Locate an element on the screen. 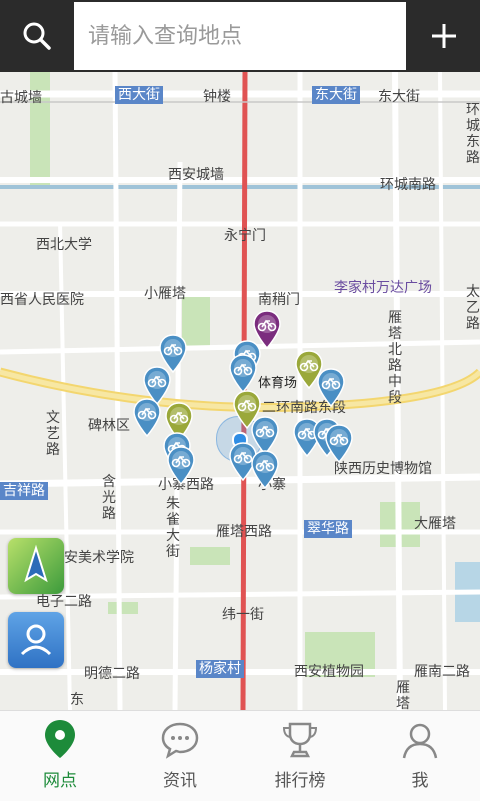  tab-label: 排行榜 is located at coordinates (300, 781).